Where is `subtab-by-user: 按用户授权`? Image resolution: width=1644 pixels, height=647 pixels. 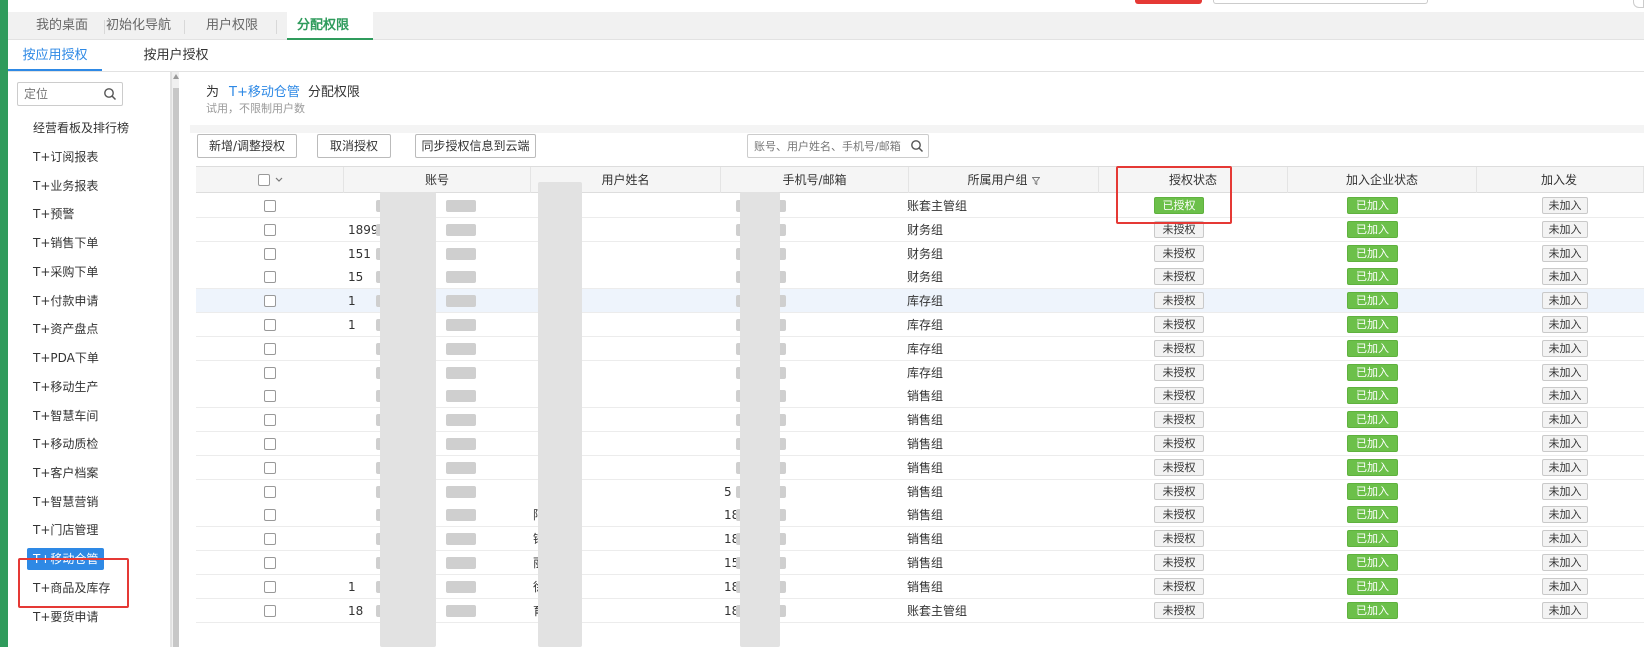 subtab-by-user: 按用户授权 is located at coordinates (176, 56).